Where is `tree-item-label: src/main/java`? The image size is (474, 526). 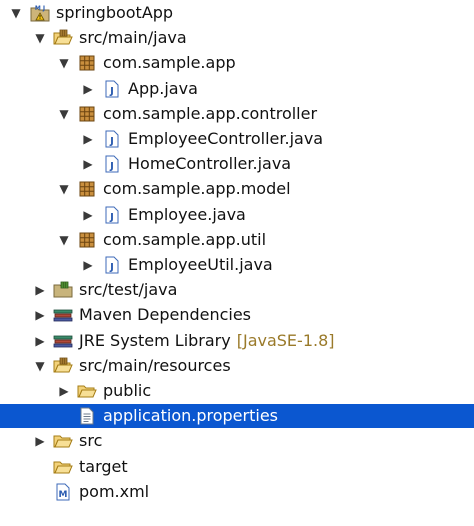
tree-item-label: src/main/java is located at coordinates (133, 38).